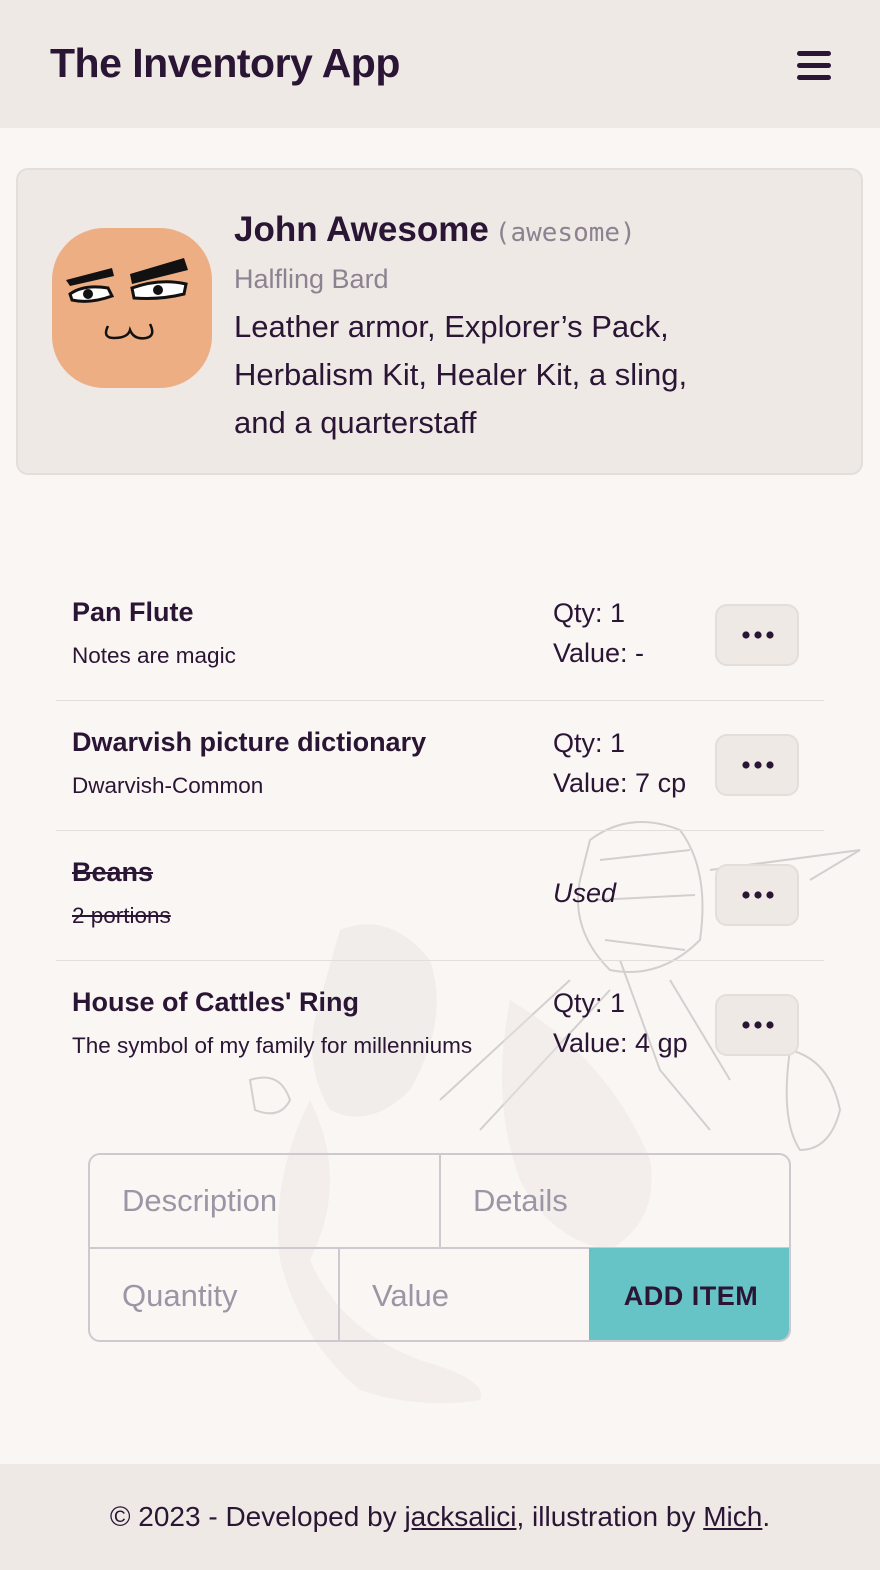 This screenshot has height=1570, width=880. I want to click on character-name: John Awesome (awesome), so click(435, 230).